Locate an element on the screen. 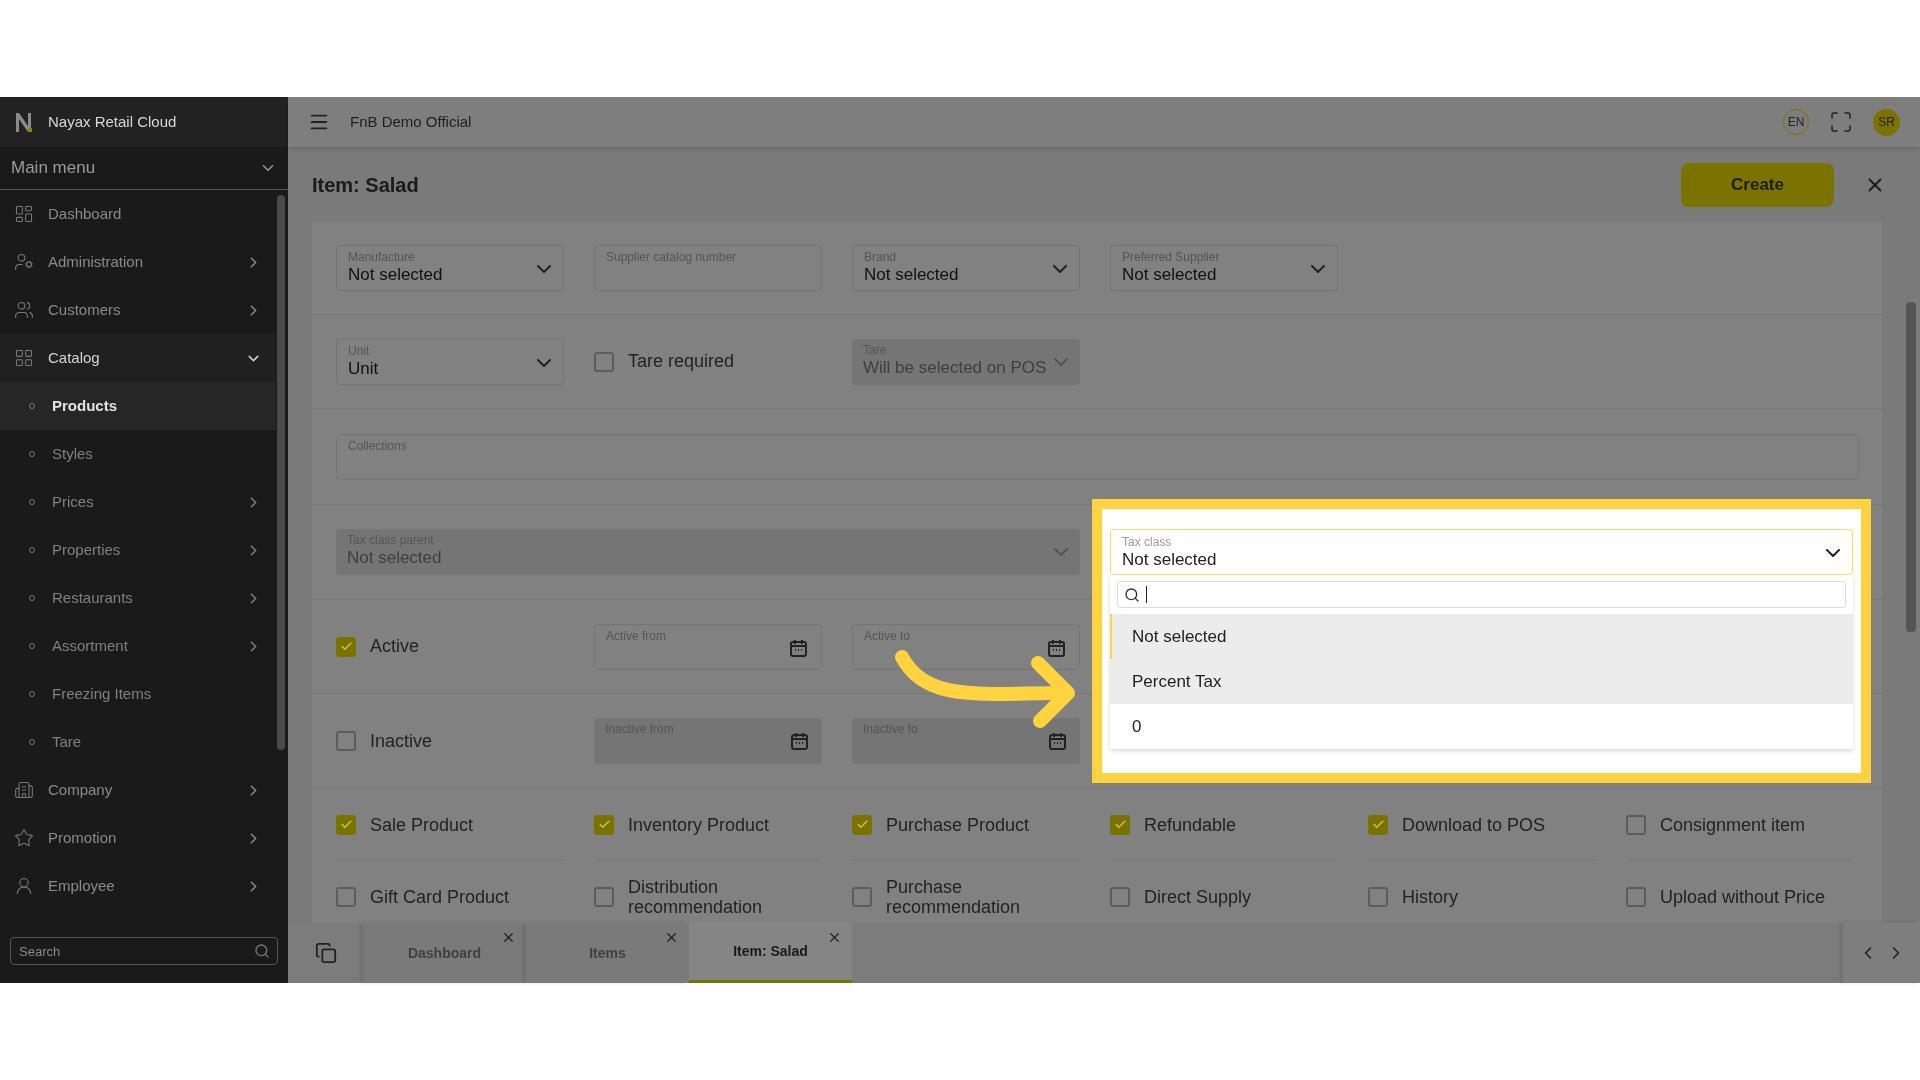 The height and width of the screenshot is (1080, 1920). bottom-tab: Dashboard is located at coordinates (444, 953).